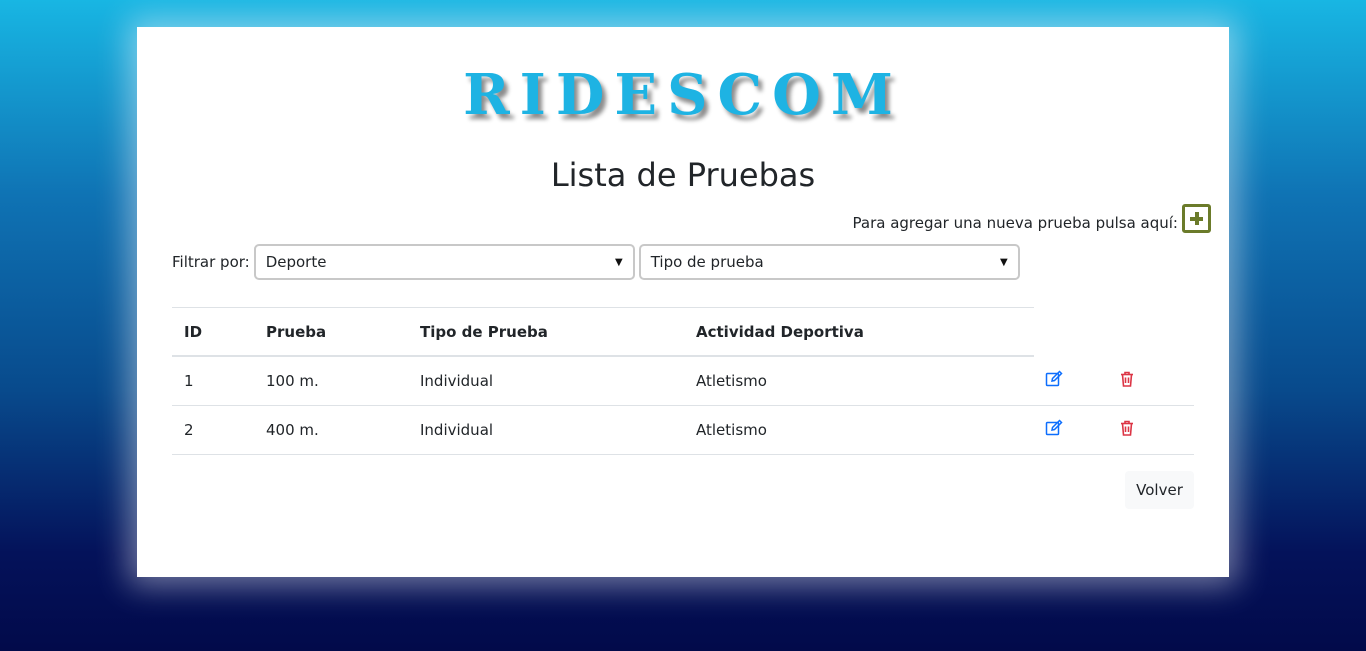 The width and height of the screenshot is (1366, 651). I want to click on type-select: Tipo de prueba ▼, so click(829, 262).